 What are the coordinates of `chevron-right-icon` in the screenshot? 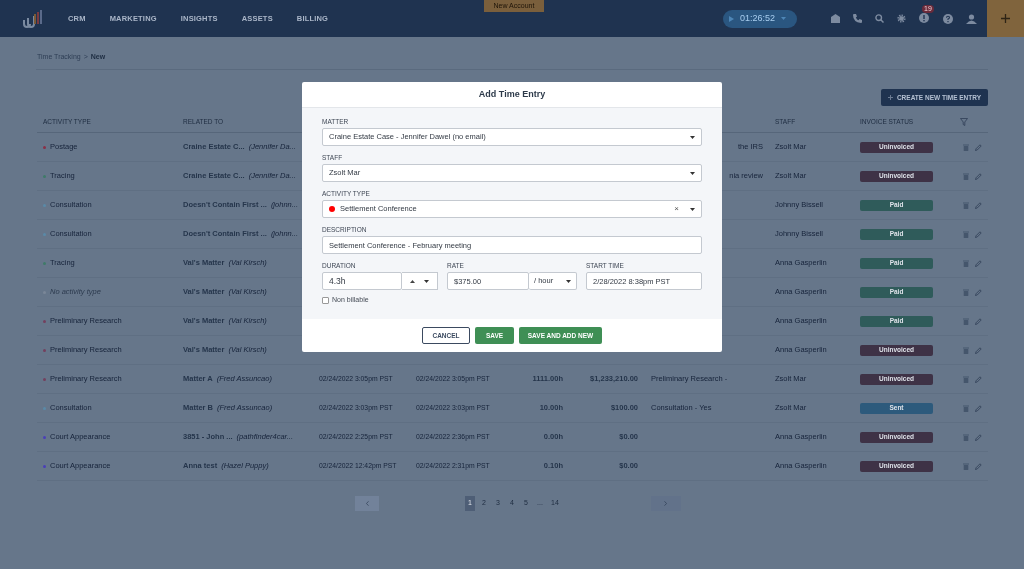 It's located at (666, 503).